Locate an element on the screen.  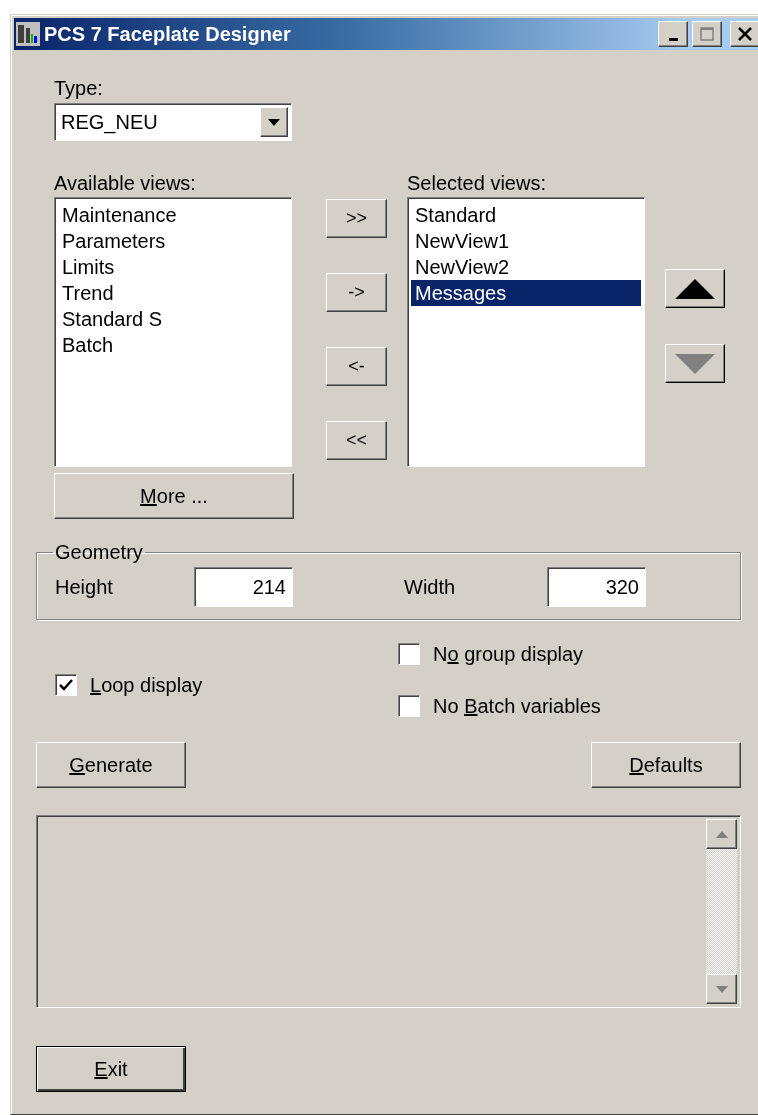
transfer-button: -> is located at coordinates (356, 292).